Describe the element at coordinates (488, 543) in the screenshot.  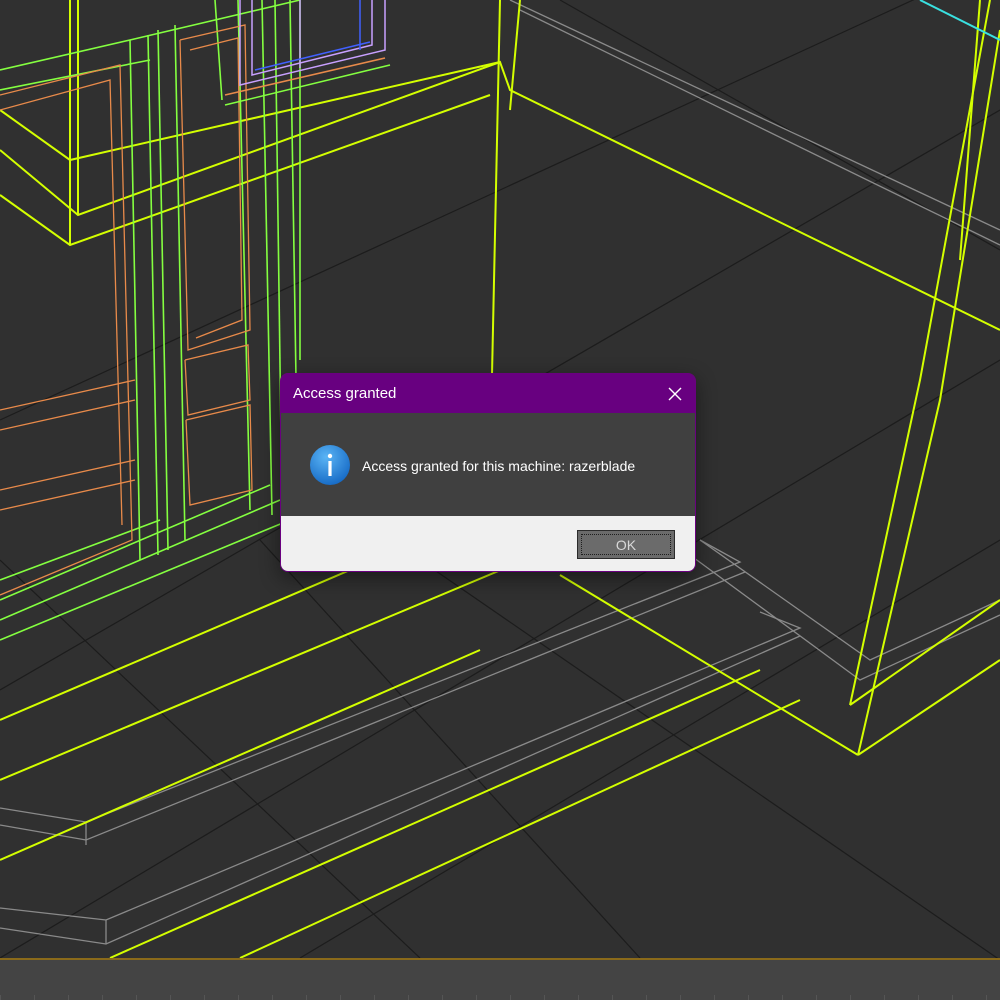
I see `dialog-footer: OK` at that location.